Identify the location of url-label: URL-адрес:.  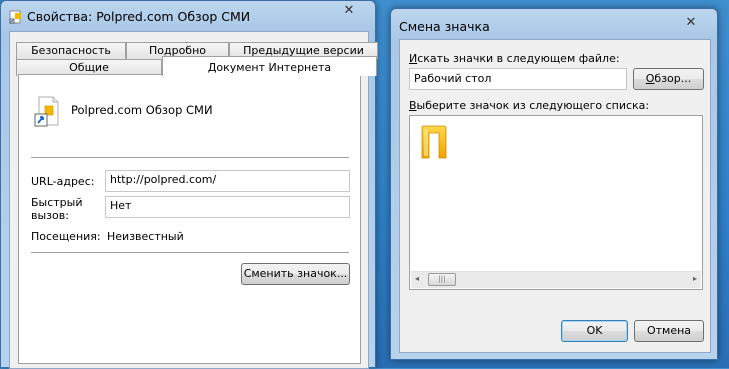
(63, 181).